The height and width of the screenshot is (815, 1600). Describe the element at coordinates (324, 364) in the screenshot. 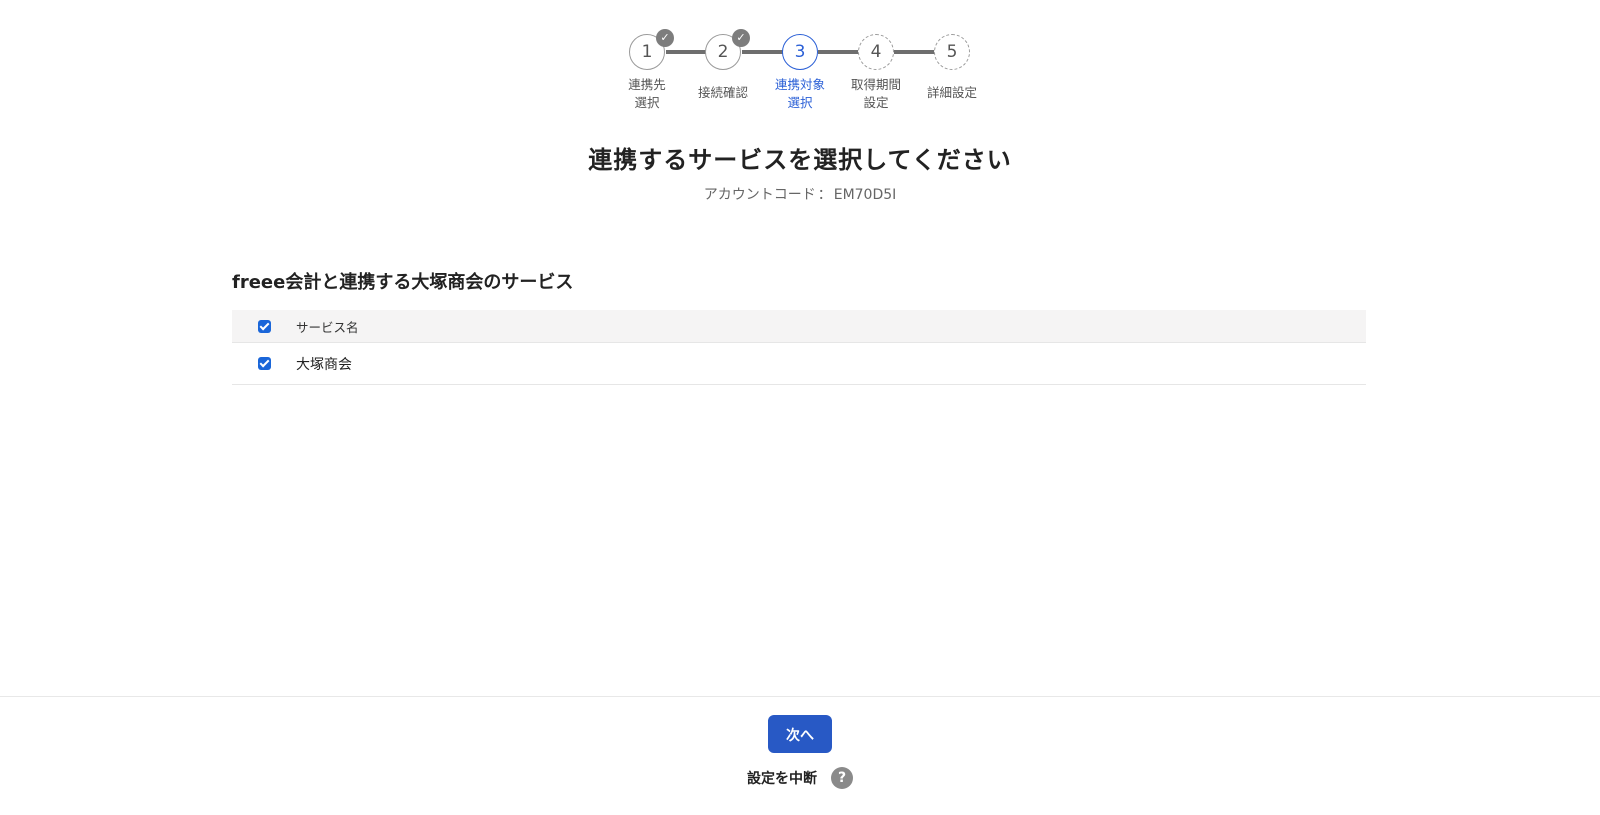

I see `service-name: 大塚商会` at that location.